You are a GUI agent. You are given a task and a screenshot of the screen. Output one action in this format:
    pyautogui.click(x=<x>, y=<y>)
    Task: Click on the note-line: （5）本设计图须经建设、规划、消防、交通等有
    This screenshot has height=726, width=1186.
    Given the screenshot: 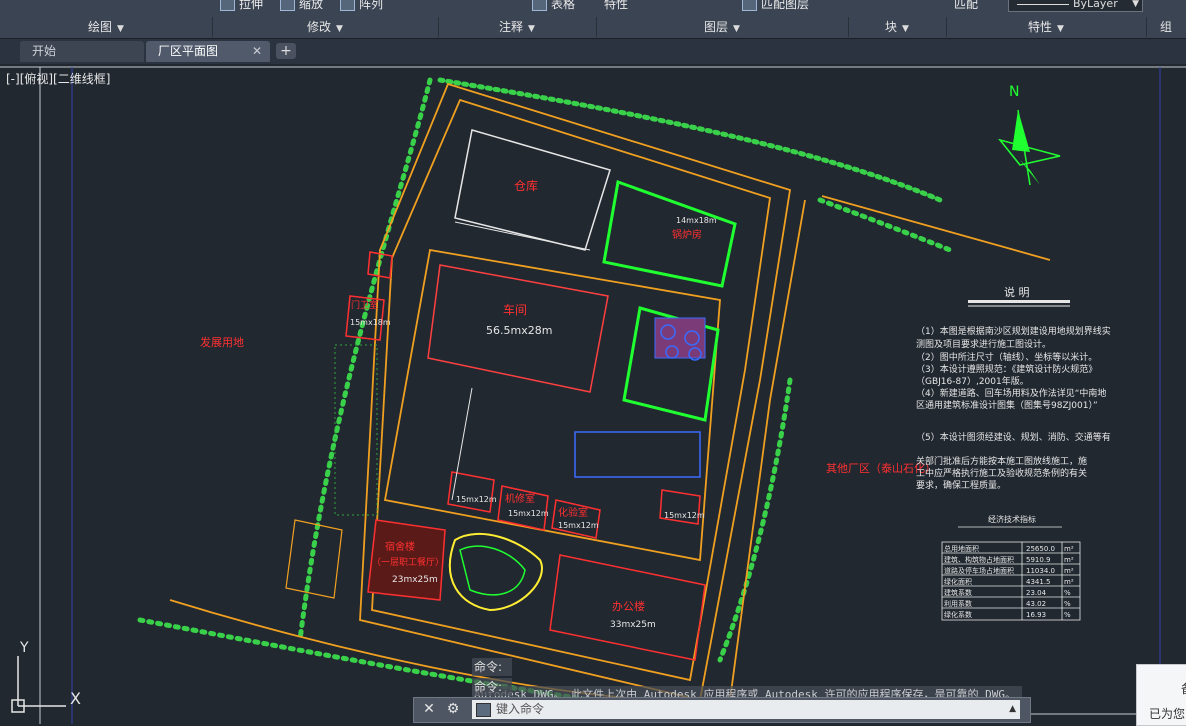 What is the action you would take?
    pyautogui.click(x=1013, y=437)
    